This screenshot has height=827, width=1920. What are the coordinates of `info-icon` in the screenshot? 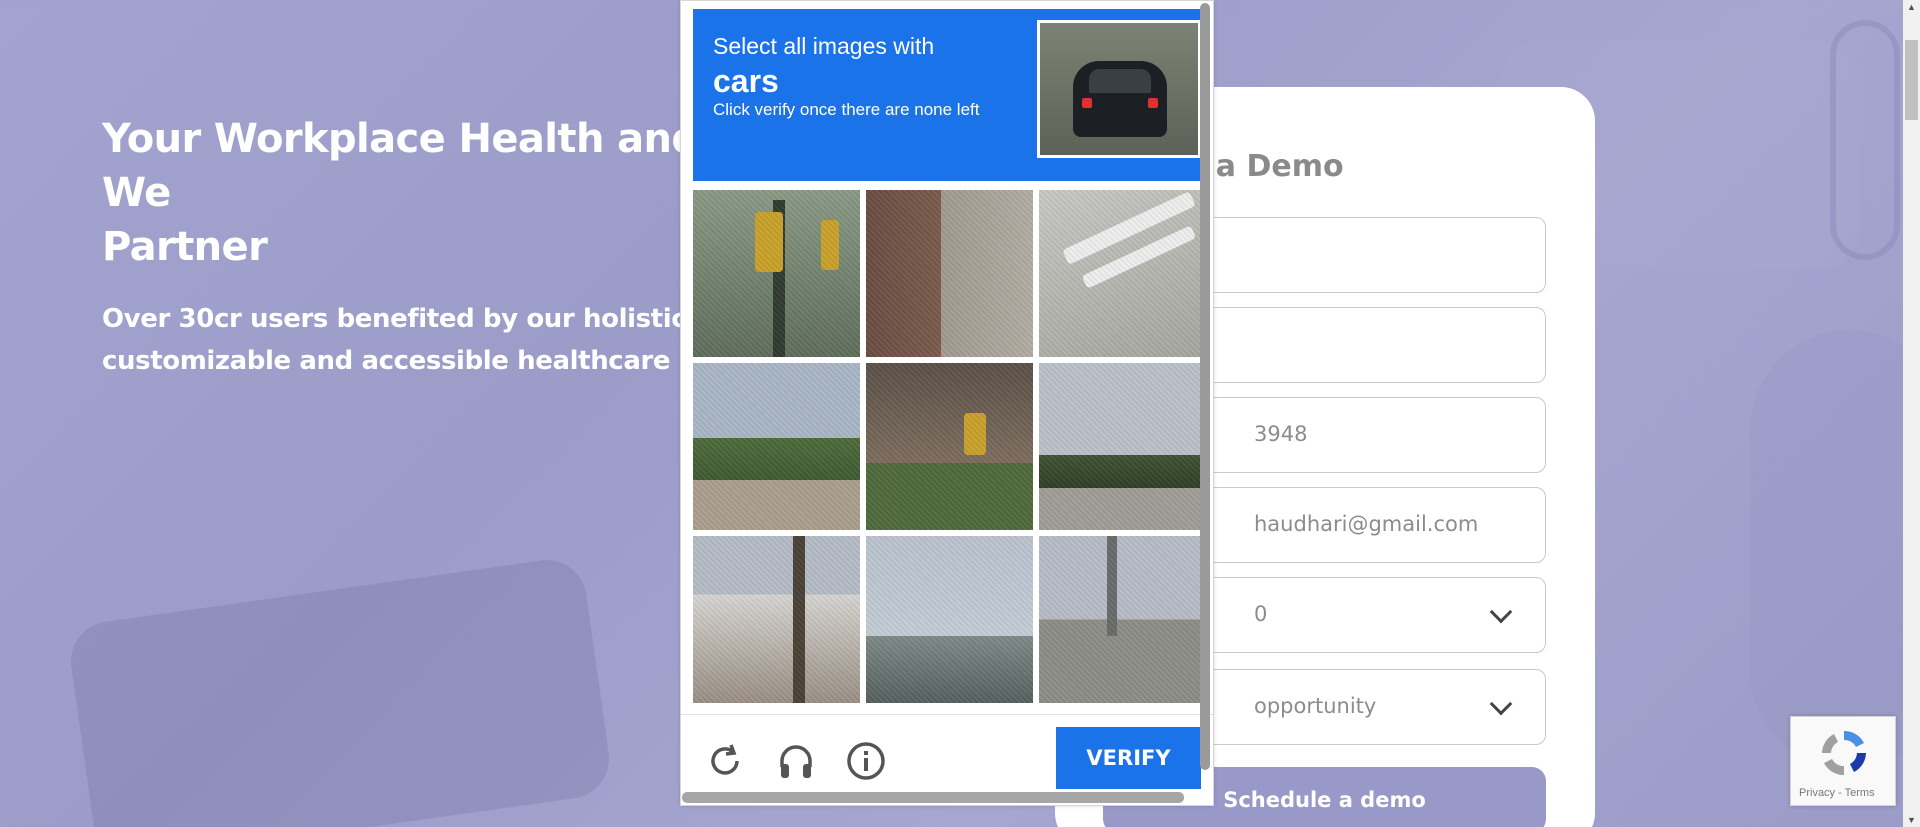 It's located at (866, 761).